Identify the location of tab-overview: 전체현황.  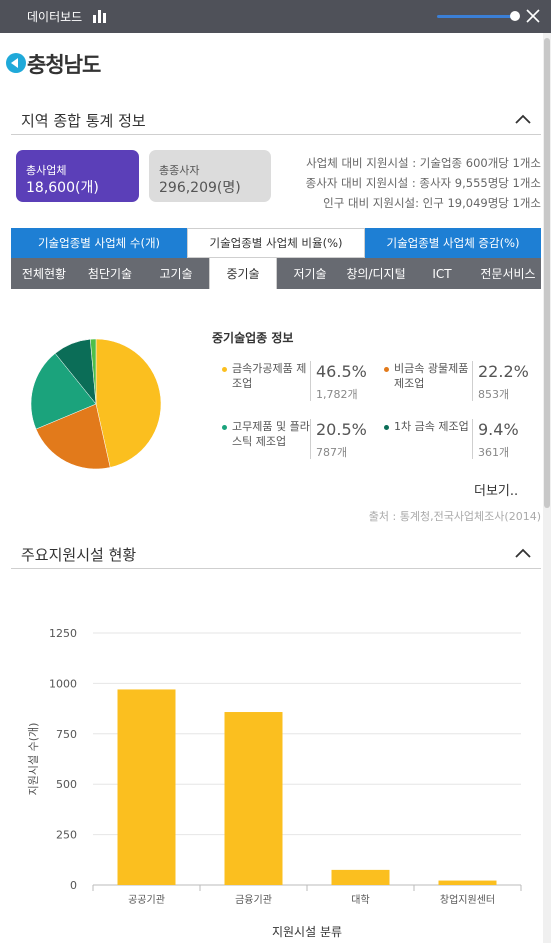
(44, 273).